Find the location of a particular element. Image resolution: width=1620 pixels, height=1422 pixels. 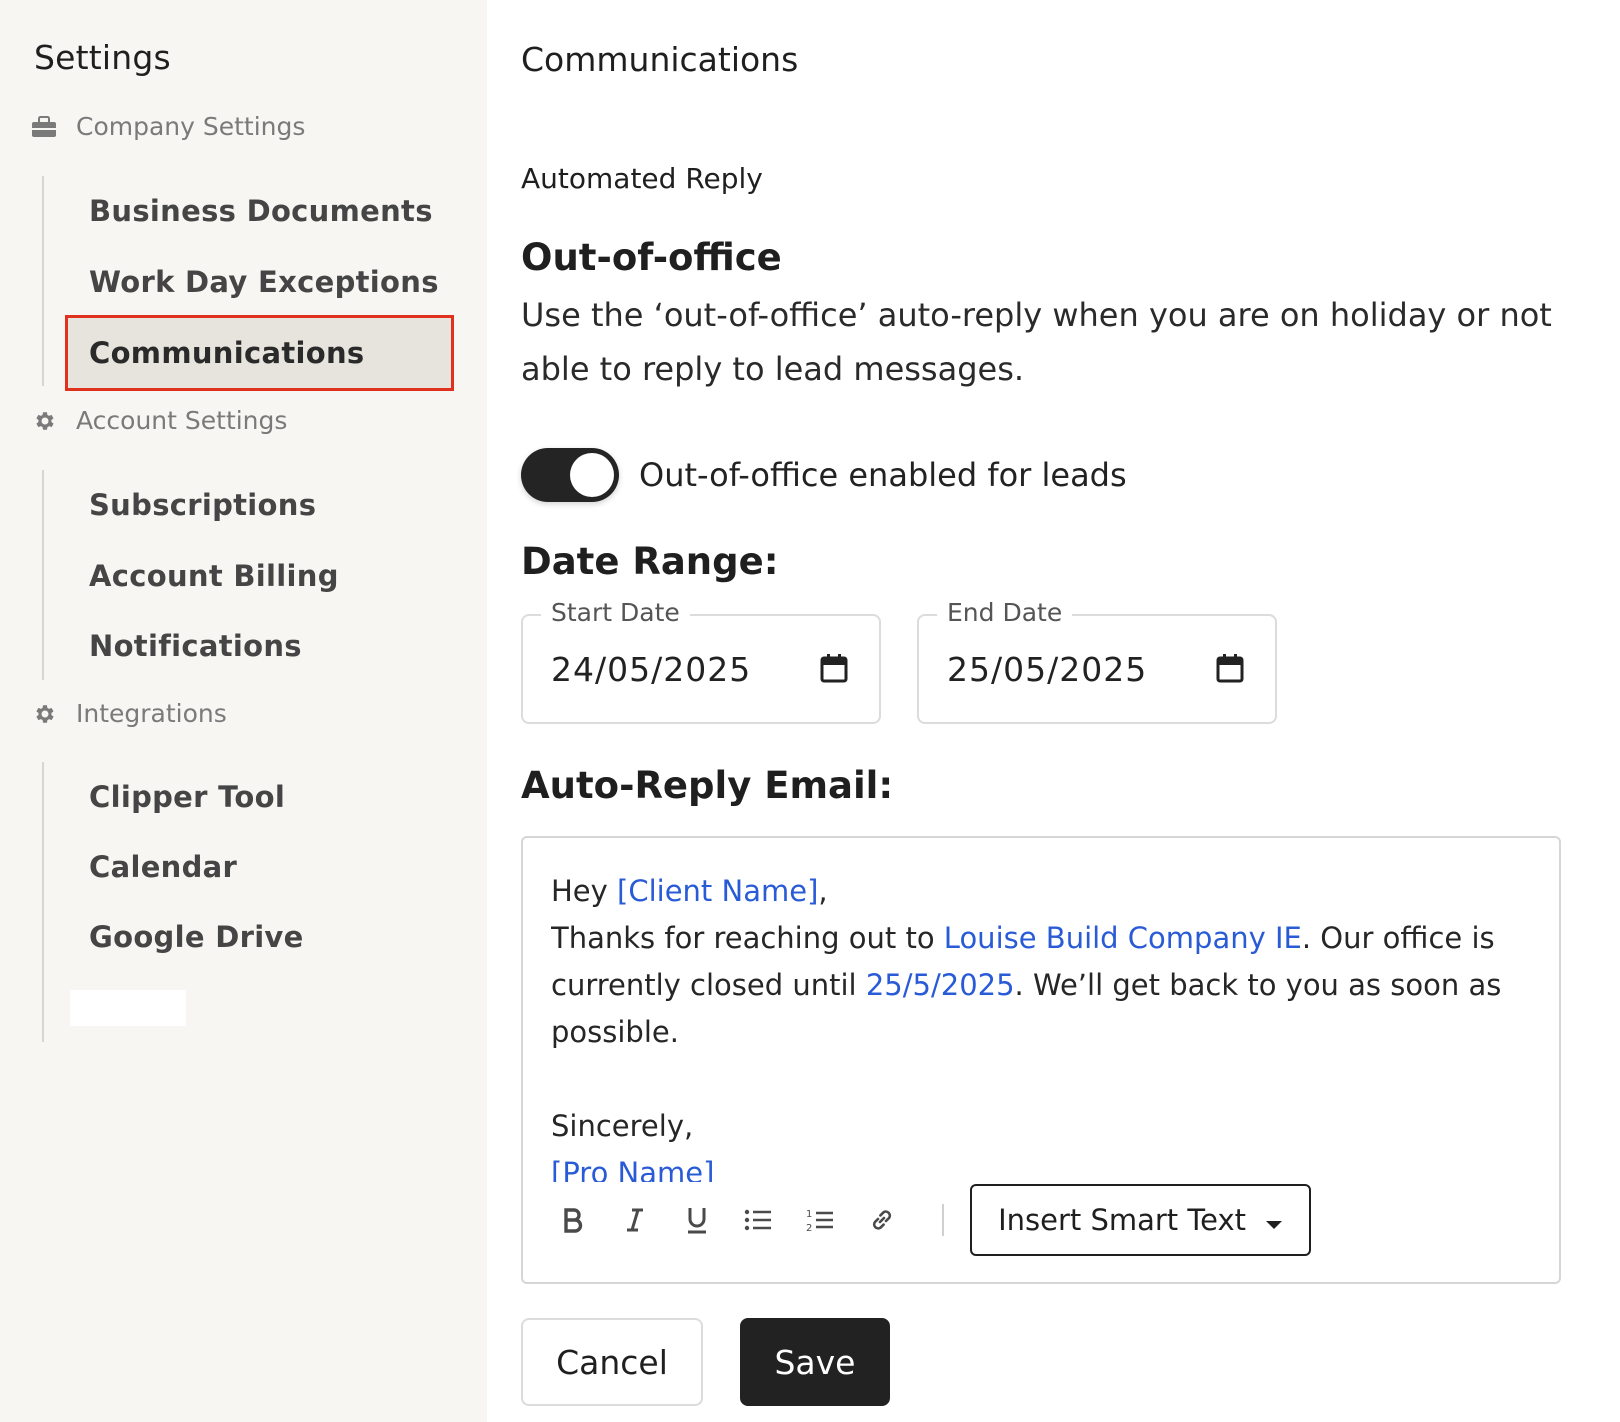

ooo-toggle-label: Out-of-office enabled for leads is located at coordinates (883, 475).